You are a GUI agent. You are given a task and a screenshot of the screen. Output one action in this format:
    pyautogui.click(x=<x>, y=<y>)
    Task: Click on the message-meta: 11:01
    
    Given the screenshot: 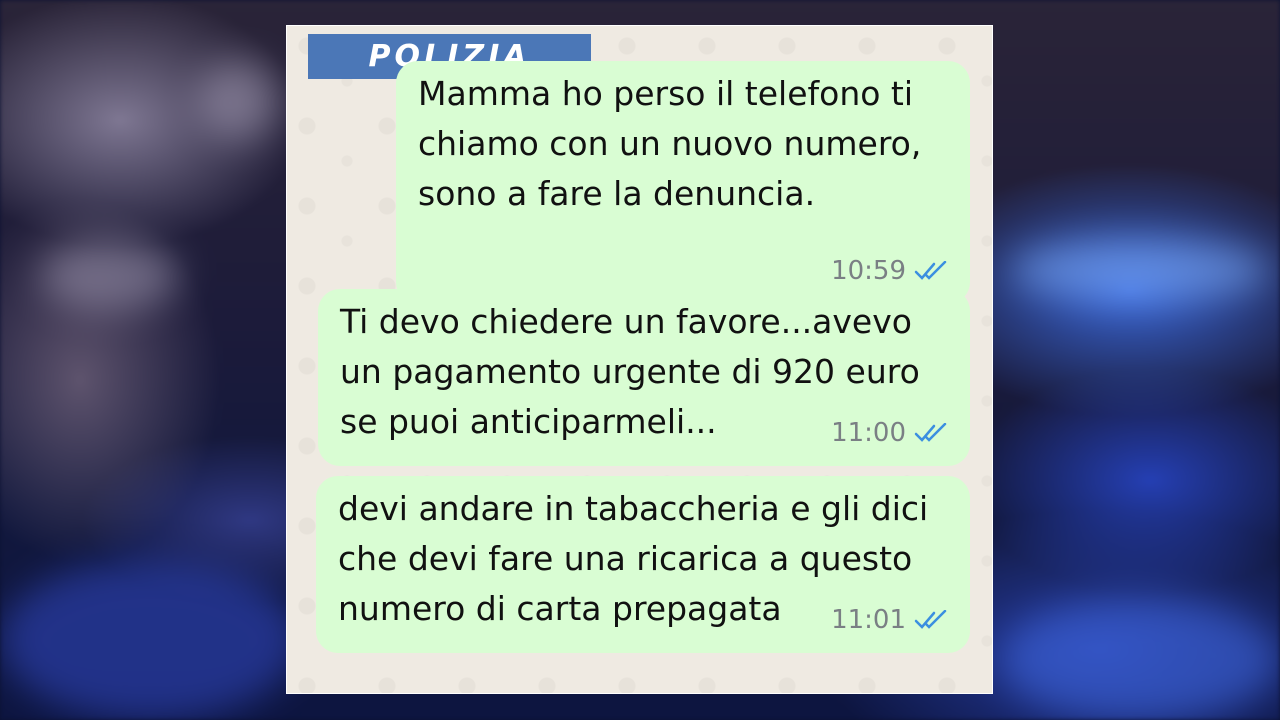 What is the action you would take?
    pyautogui.click(x=889, y=620)
    